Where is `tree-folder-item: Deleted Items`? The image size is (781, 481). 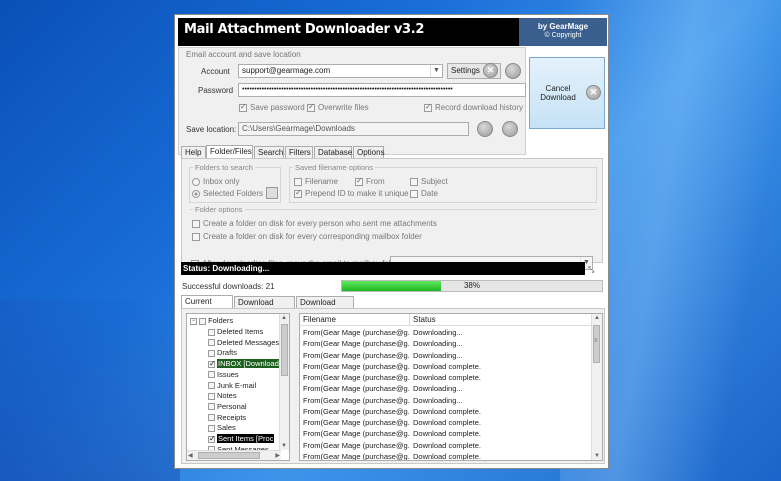
tree-folder-item: Deleted Items is located at coordinates (235, 332).